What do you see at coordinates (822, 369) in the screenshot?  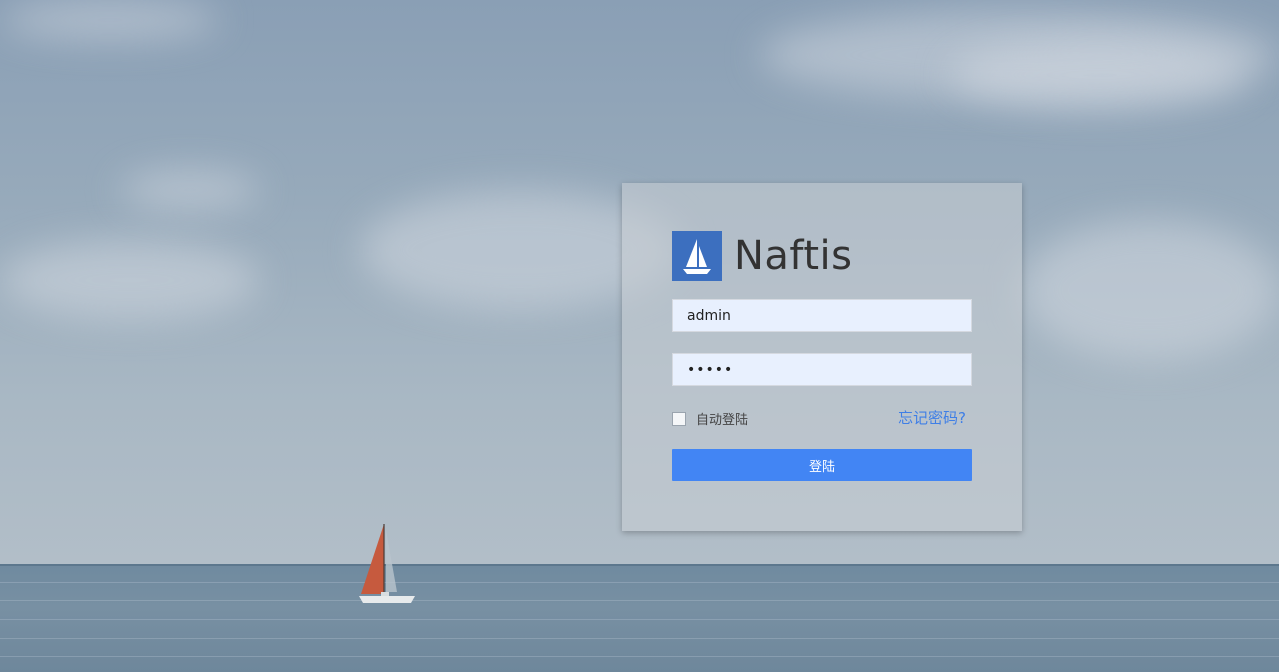 I see `password-input` at bounding box center [822, 369].